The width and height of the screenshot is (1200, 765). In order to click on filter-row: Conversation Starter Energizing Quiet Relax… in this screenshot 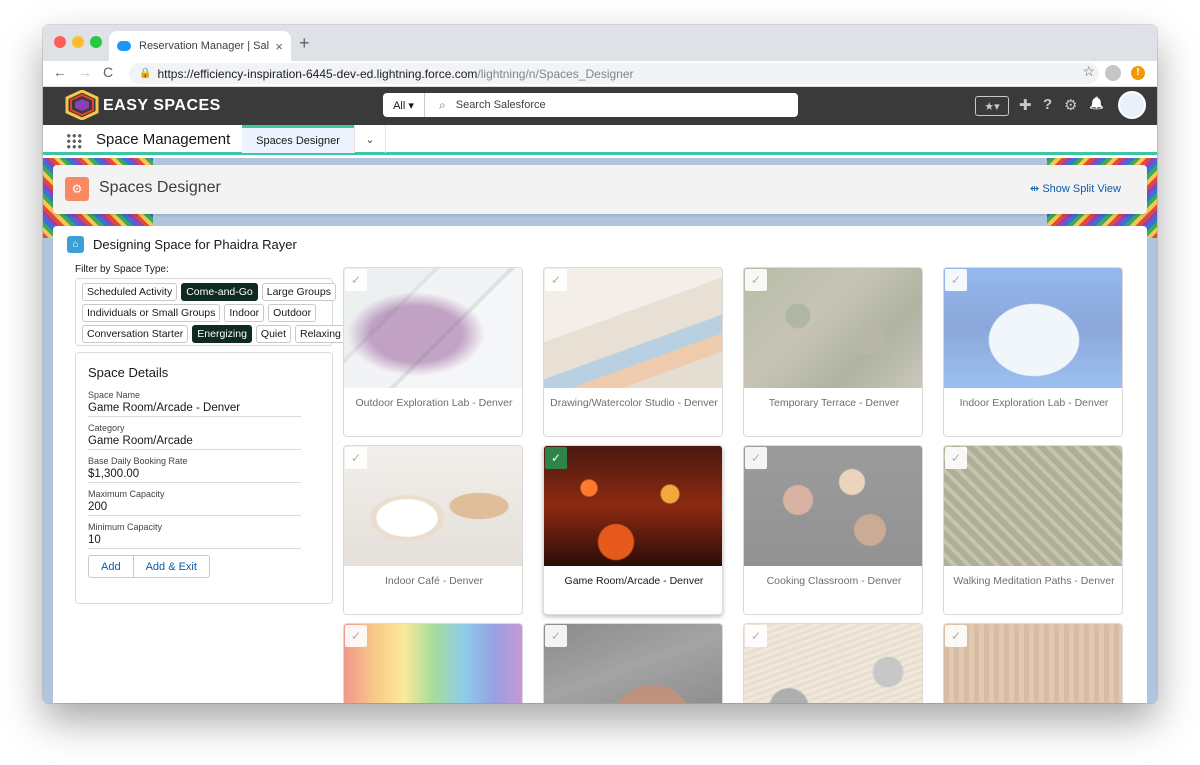, I will do `click(214, 334)`.